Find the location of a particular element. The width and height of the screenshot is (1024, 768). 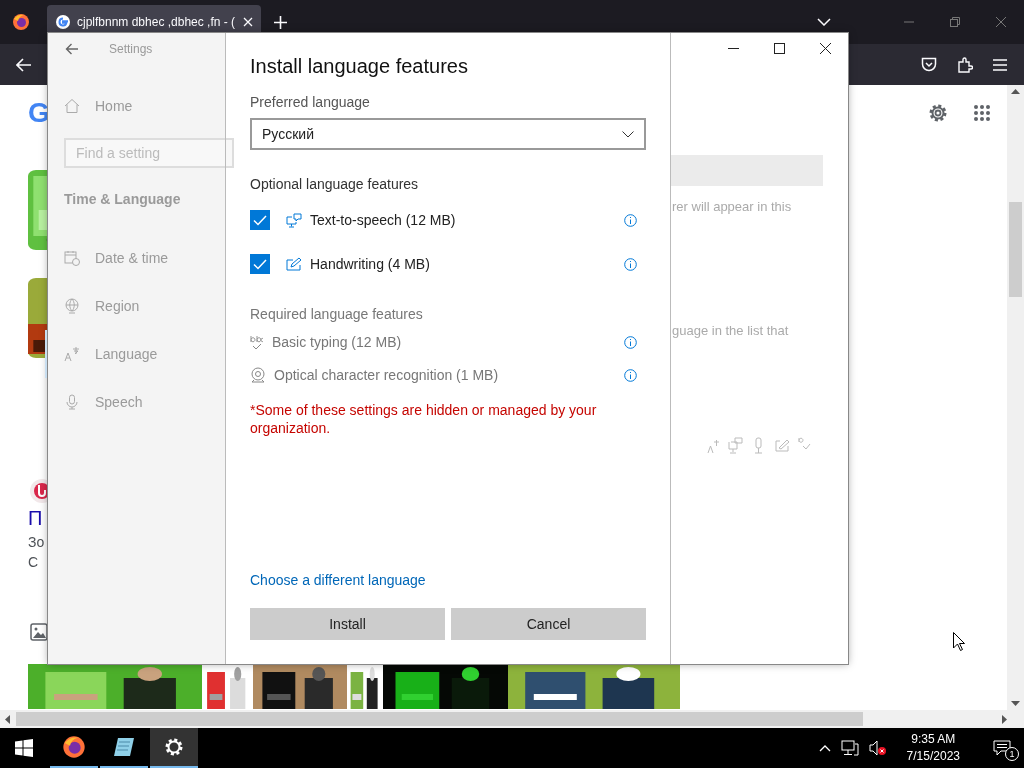

restore-icon is located at coordinates (955, 22).